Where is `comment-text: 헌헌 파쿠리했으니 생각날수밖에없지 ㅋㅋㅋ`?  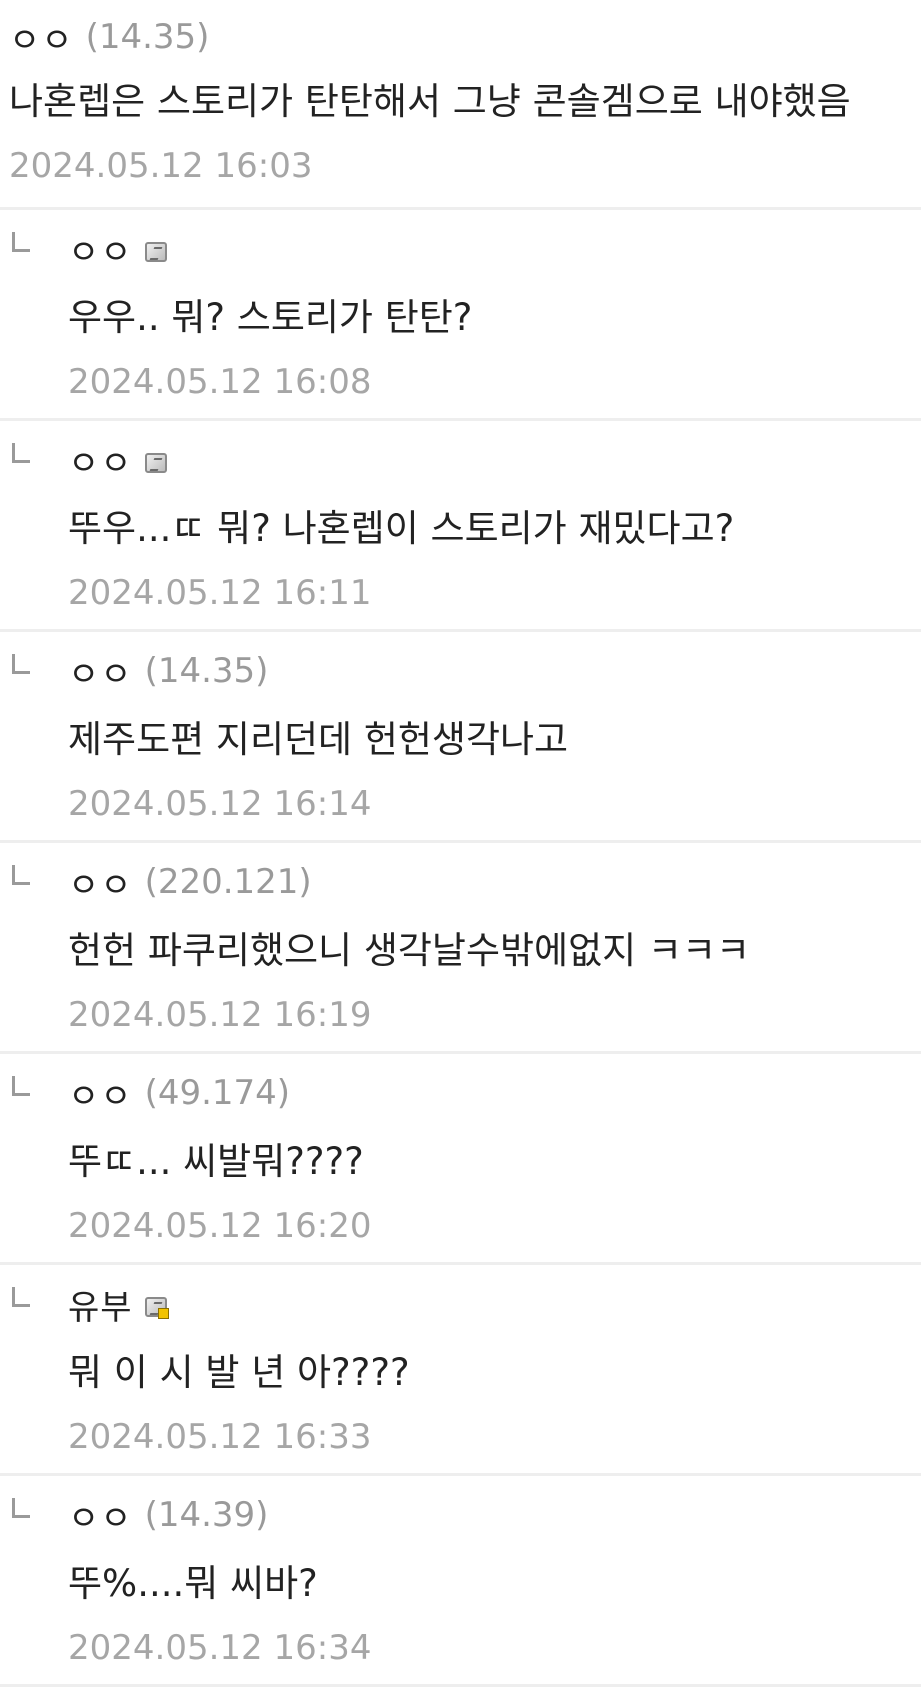 comment-text: 헌헌 파쿠리했으니 생각날수밖에없지 ㅋㅋㅋ is located at coordinates (409, 950).